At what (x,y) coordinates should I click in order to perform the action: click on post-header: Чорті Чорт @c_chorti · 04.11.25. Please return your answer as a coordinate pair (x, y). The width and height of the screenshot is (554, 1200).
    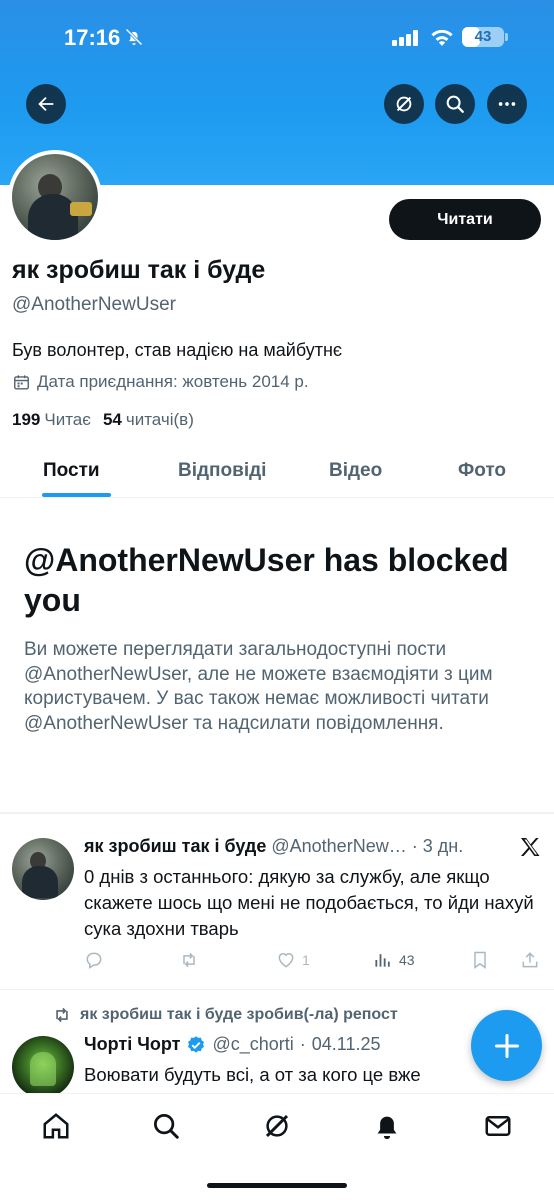
    Looking at the image, I should click on (232, 1044).